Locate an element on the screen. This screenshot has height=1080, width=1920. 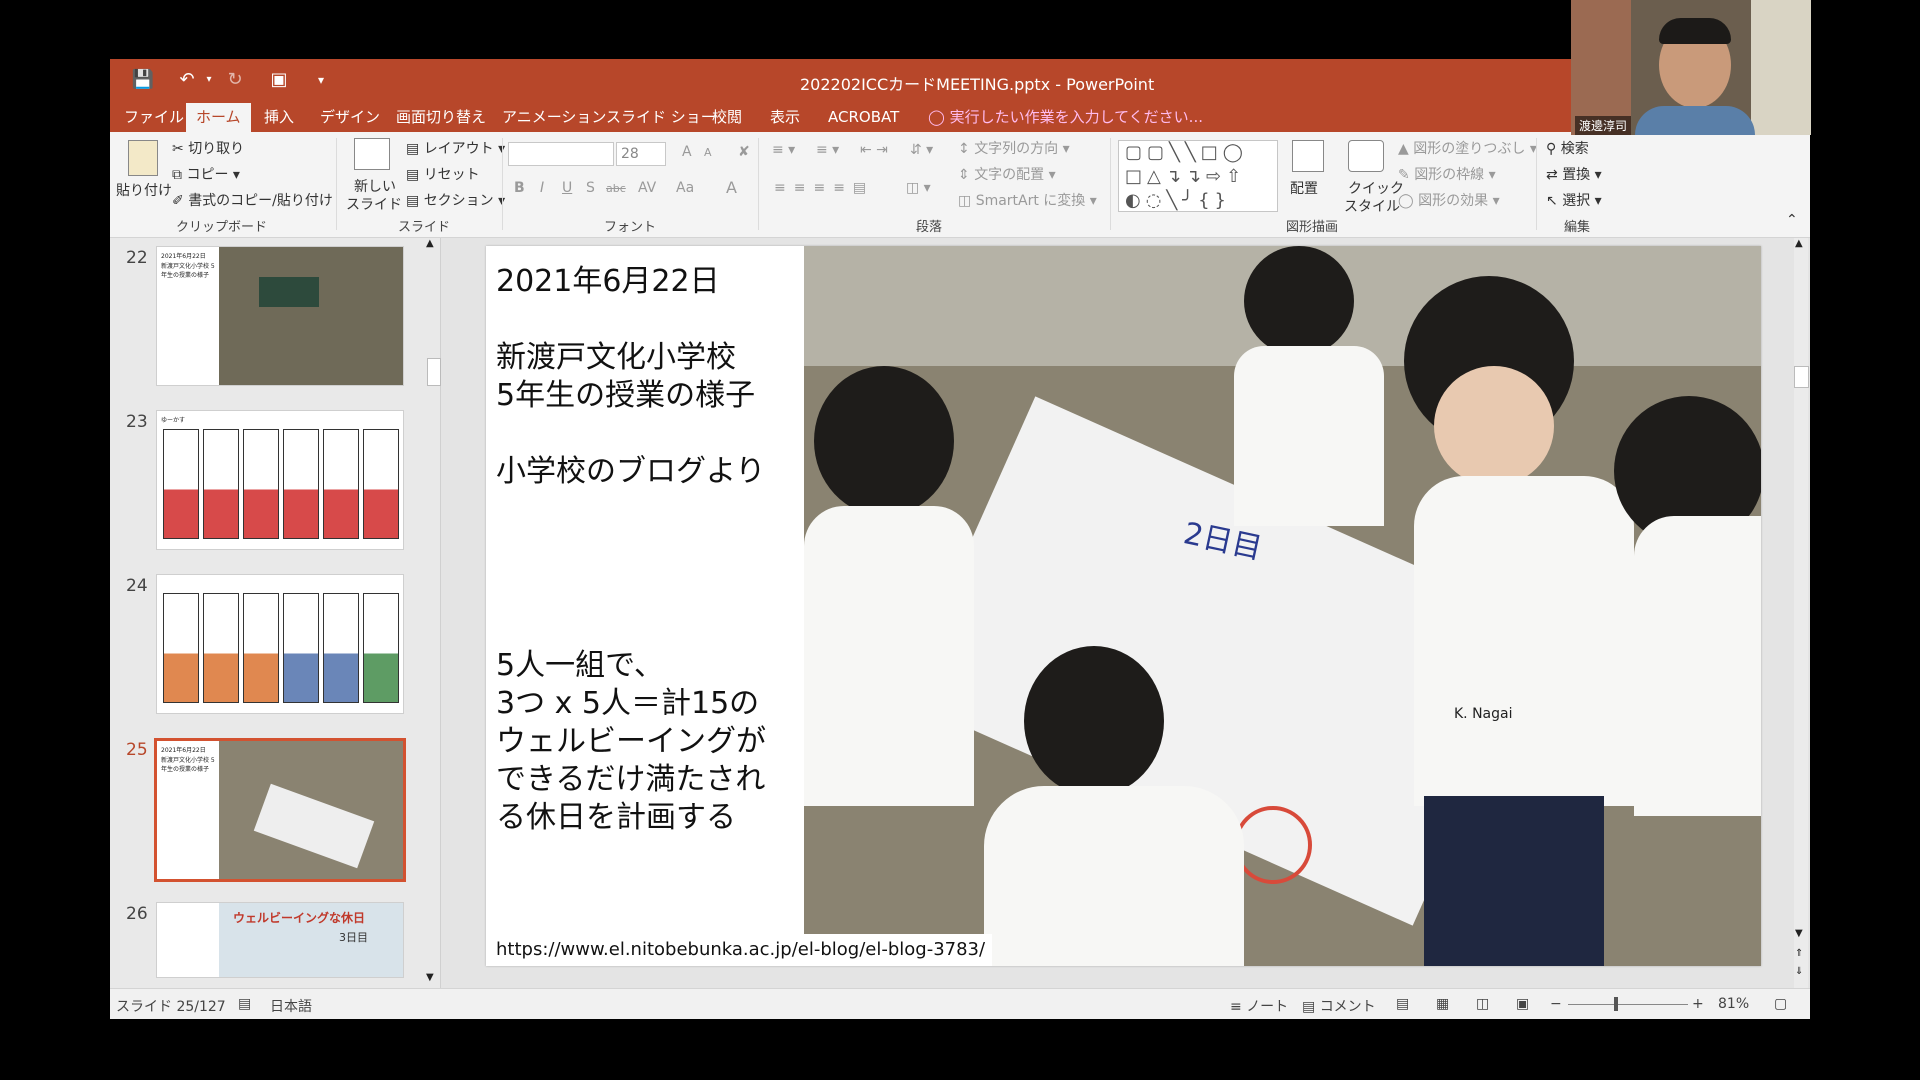
tab-home: ホーム is located at coordinates (218, 117).